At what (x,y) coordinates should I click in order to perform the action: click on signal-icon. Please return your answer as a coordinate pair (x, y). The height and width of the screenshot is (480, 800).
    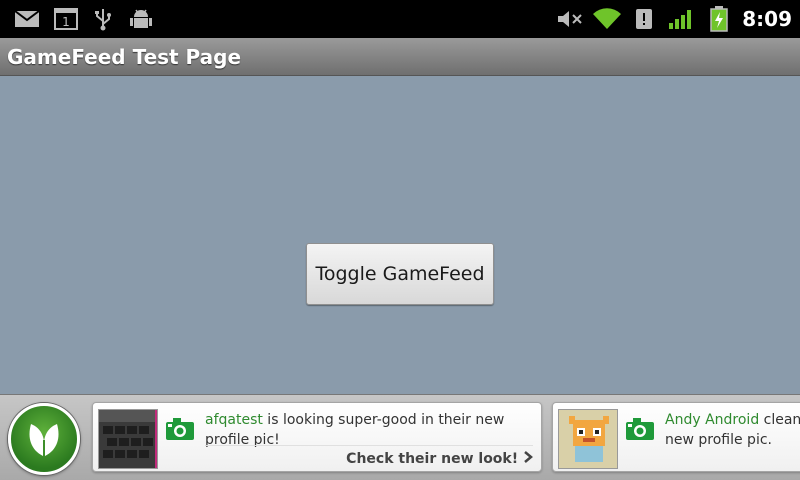
    Looking at the image, I should click on (682, 19).